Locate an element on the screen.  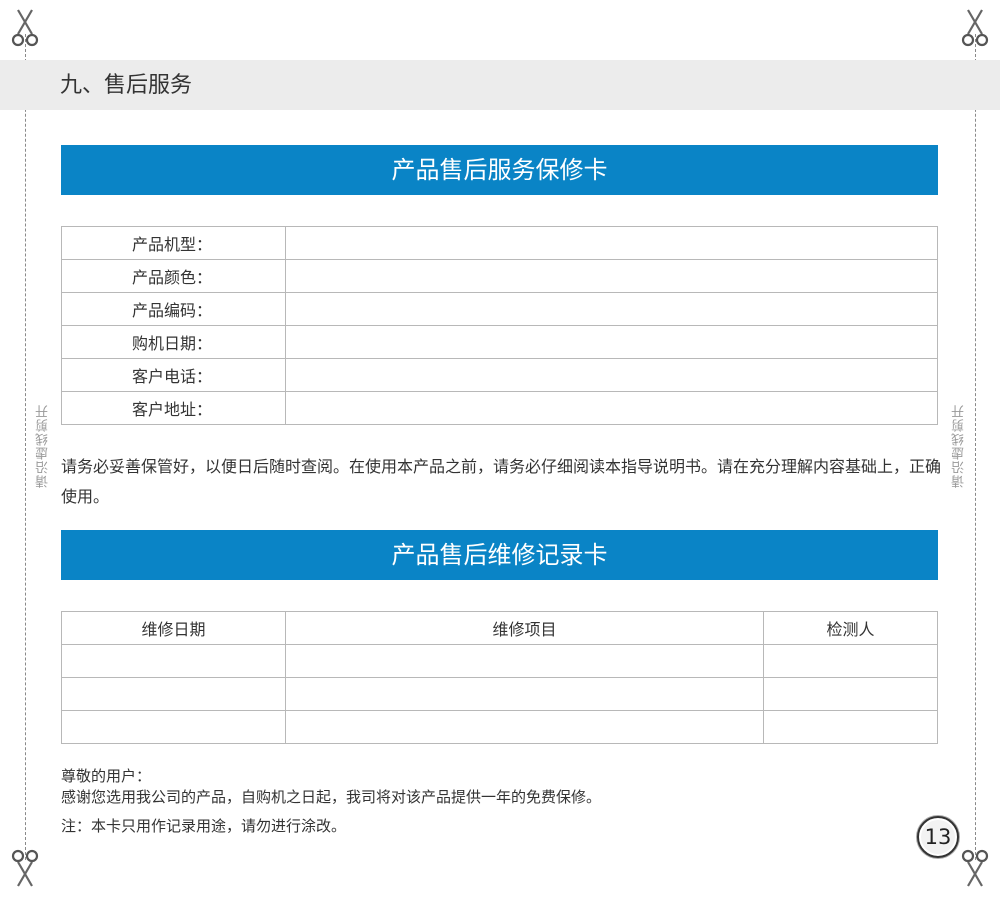
repair-record-table: 维修日期 维修项目 检测人 is located at coordinates (499, 677).